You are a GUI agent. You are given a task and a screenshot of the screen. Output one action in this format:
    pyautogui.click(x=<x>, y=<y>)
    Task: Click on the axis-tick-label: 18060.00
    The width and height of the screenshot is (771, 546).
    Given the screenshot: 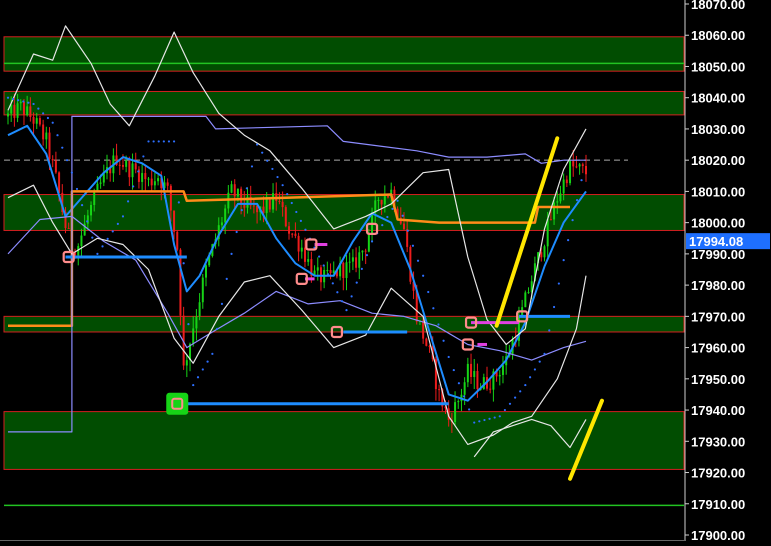 What is the action you would take?
    pyautogui.click(x=718, y=35)
    